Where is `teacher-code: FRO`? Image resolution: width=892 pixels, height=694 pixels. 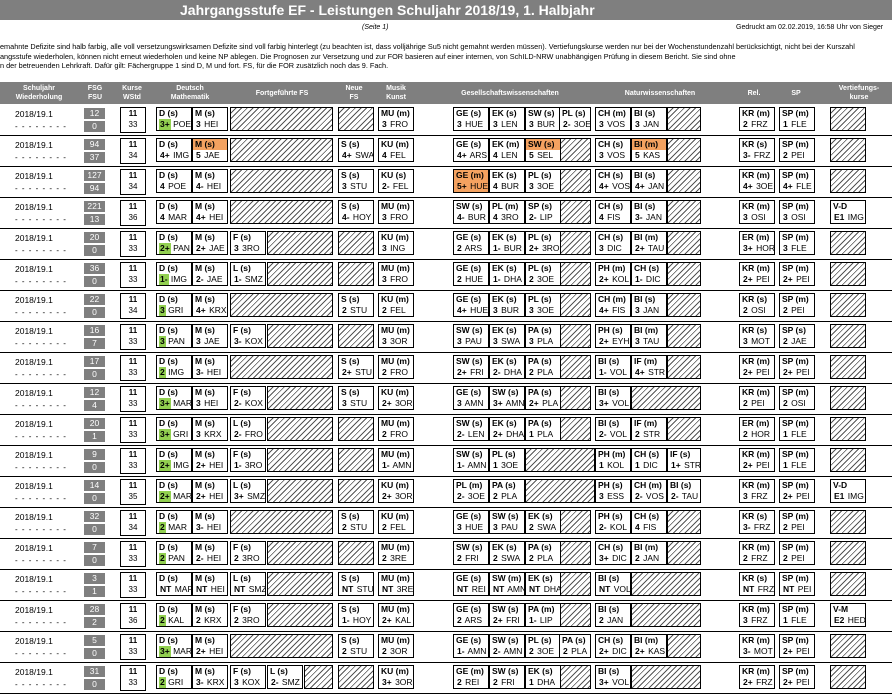
teacher-code: FRO is located at coordinates (398, 372).